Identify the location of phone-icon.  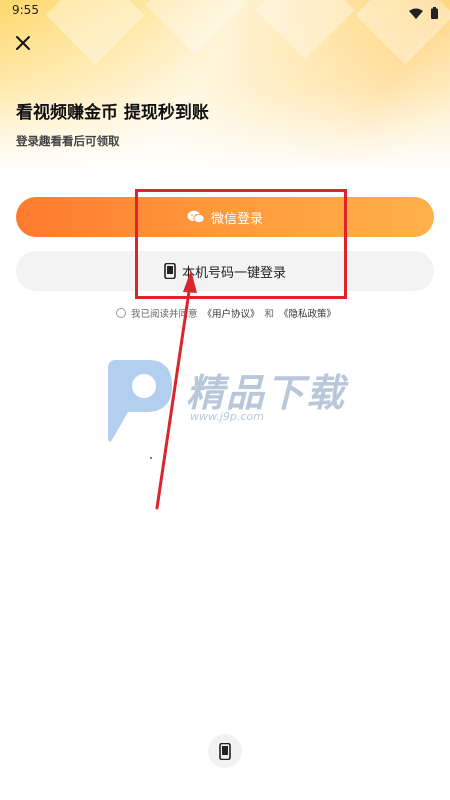
(225, 751).